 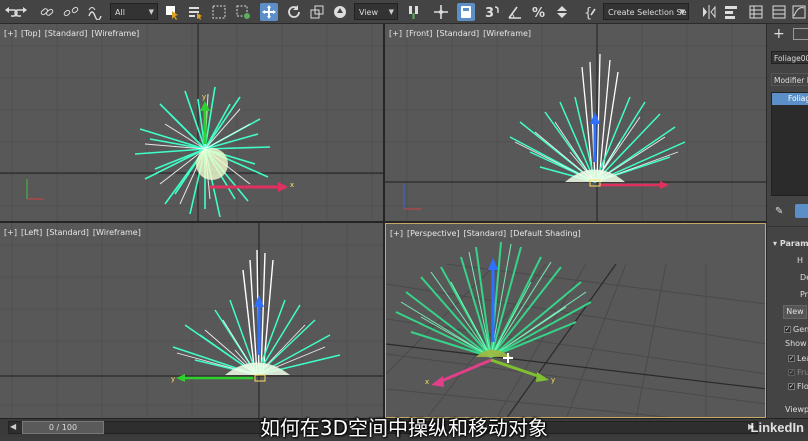 I want to click on viewport-point-of-view: [Top], so click(x=31, y=33).